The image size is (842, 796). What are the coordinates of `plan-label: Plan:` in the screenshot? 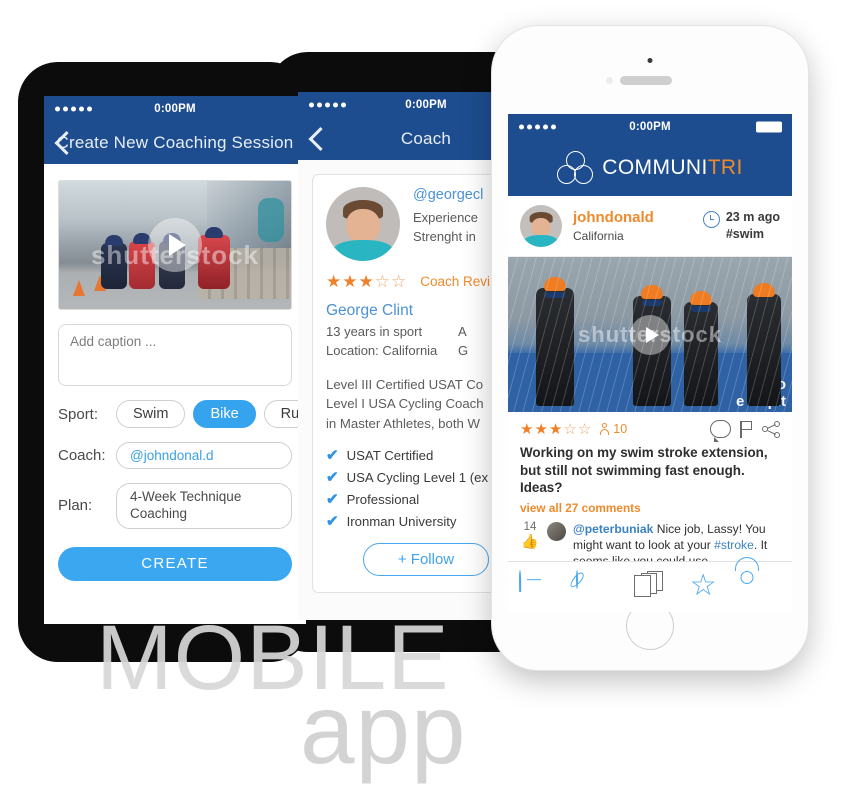 It's located at (75, 506).